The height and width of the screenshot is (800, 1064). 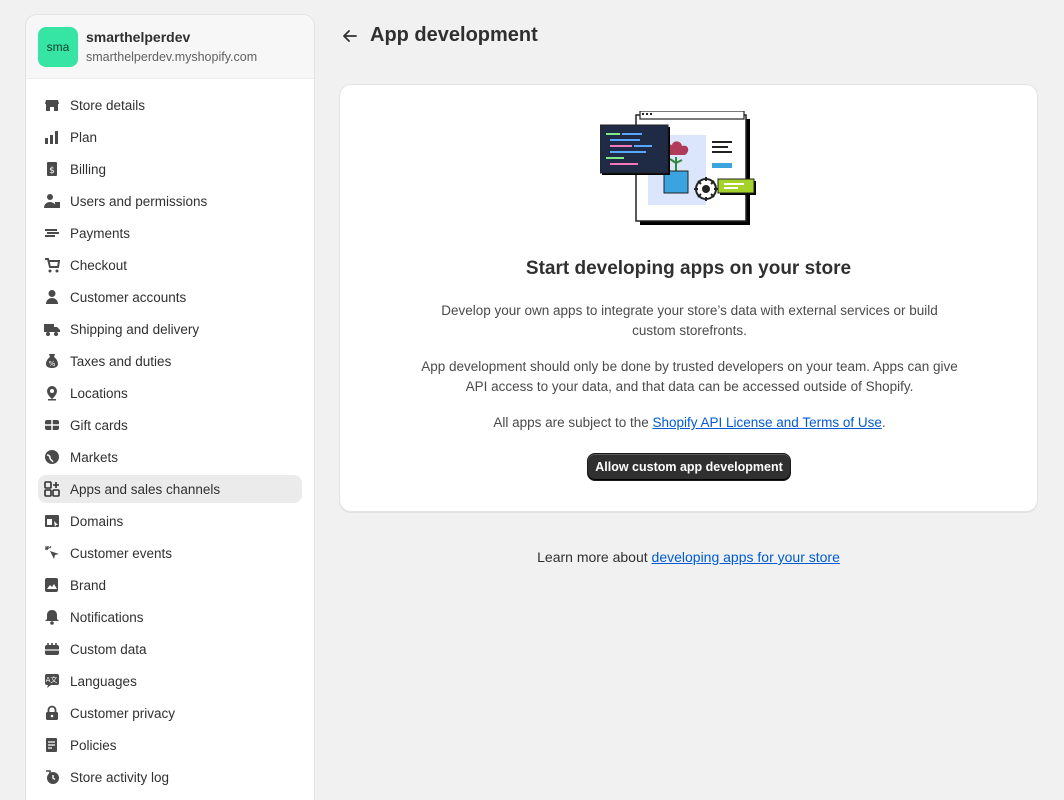 What do you see at coordinates (594, 557) in the screenshot?
I see `learn-more-prefix: Learn more about` at bounding box center [594, 557].